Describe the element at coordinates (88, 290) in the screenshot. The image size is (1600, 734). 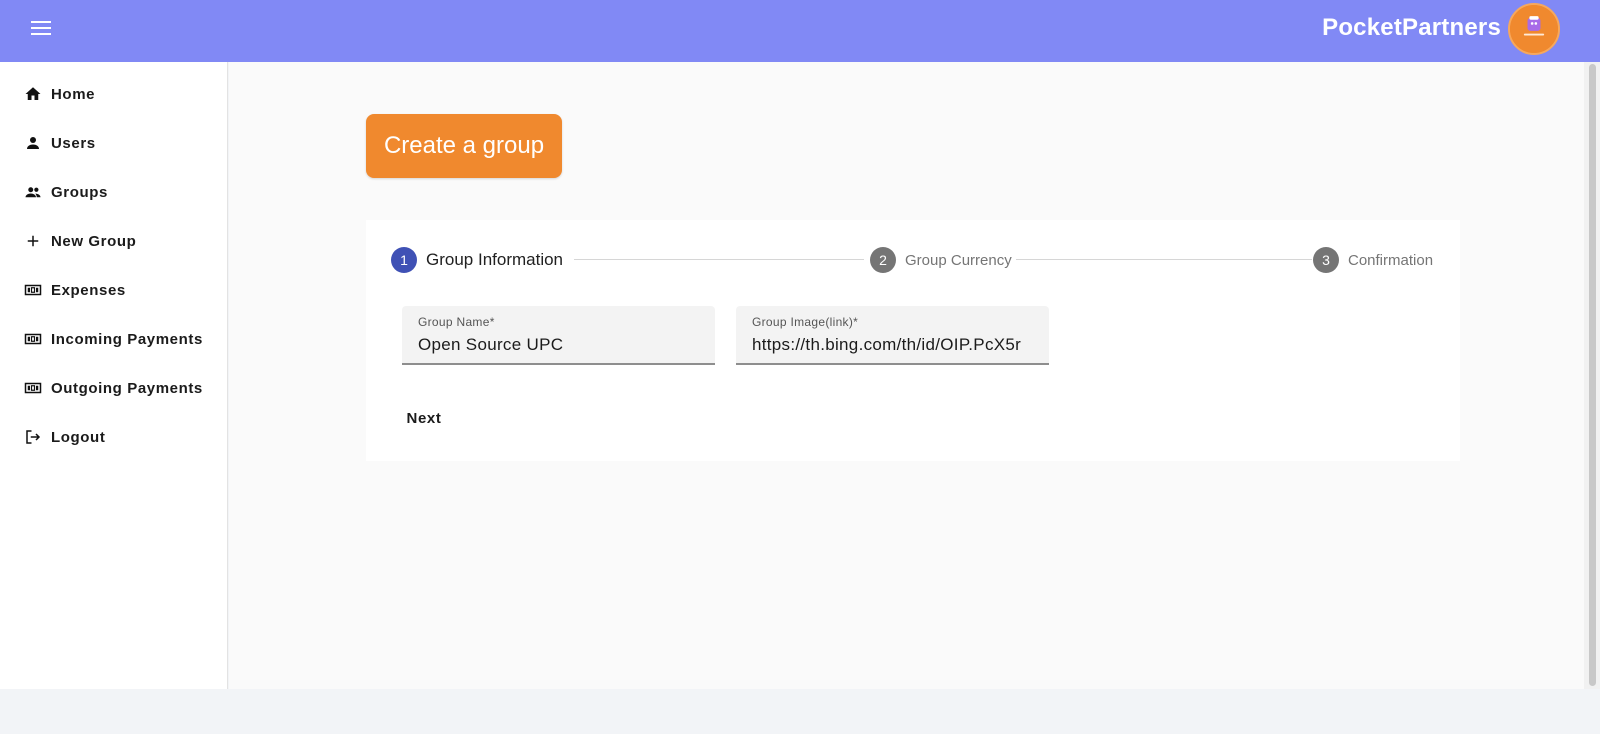
I see `sidebar-item-label: Expenses` at that location.